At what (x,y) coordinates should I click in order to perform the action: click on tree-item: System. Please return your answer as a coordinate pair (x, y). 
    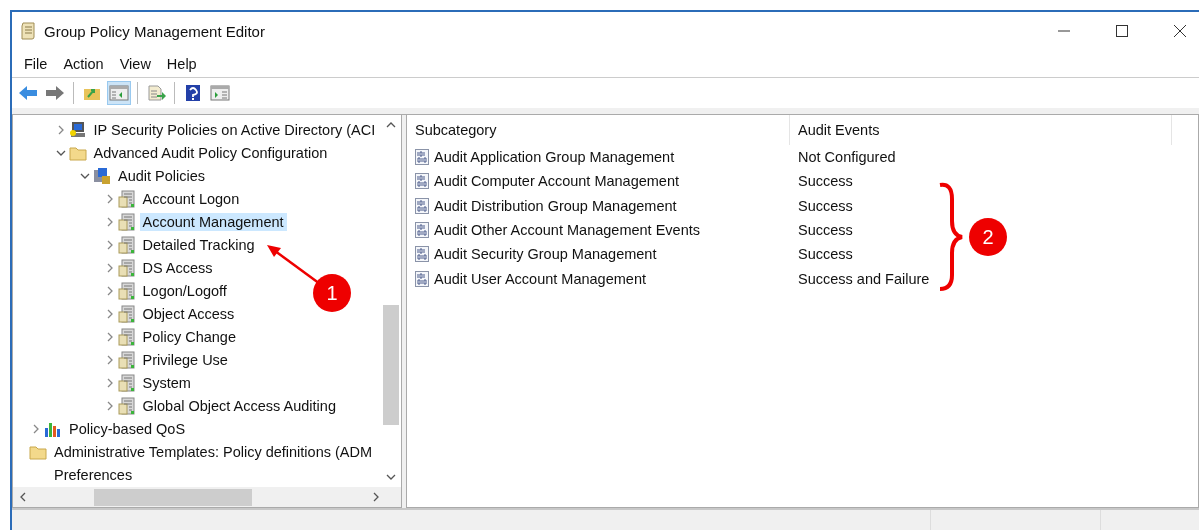
    Looking at the image, I should click on (166, 382).